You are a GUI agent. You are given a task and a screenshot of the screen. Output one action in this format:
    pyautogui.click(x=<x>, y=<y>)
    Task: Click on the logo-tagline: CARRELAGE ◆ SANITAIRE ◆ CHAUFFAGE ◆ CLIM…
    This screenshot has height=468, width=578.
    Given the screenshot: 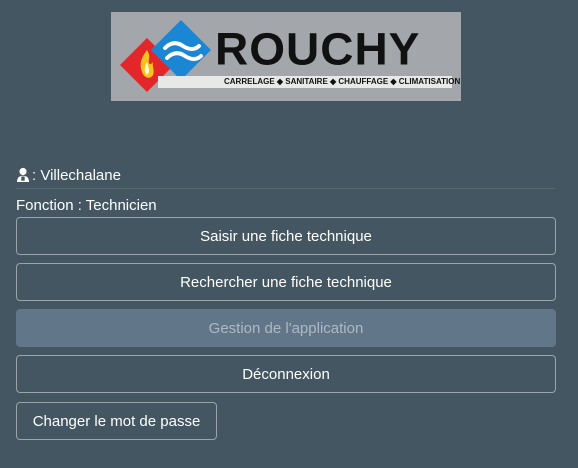 What is the action you would take?
    pyautogui.click(x=309, y=82)
    